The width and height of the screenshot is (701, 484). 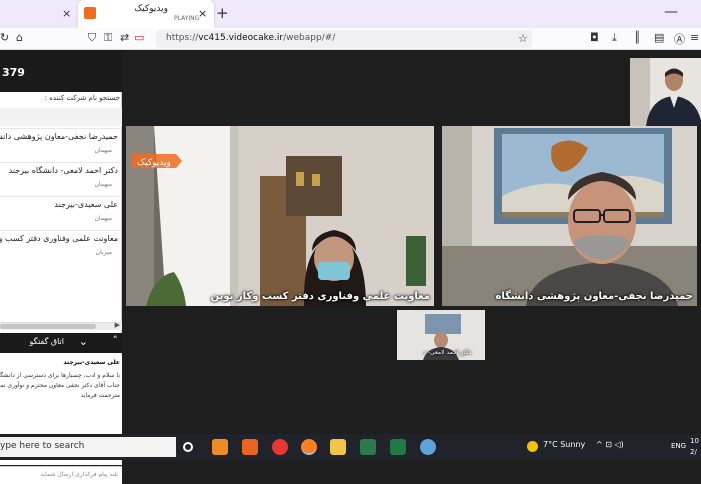 I want to click on library-icon: ║, so click(x=637, y=37).